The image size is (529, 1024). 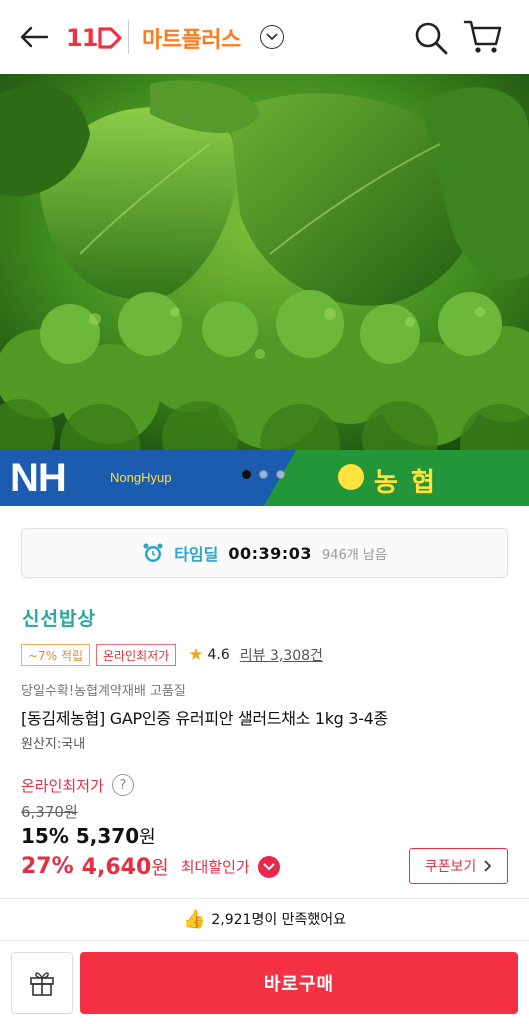 I want to click on cart-icon, so click(x=483, y=37).